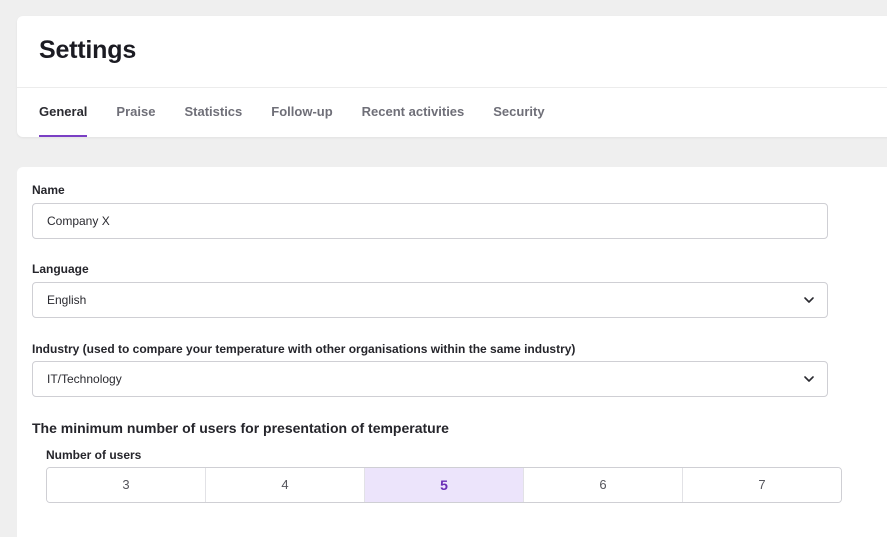 This screenshot has height=537, width=887. I want to click on tab-recent-activities: Recent activities, so click(413, 112).